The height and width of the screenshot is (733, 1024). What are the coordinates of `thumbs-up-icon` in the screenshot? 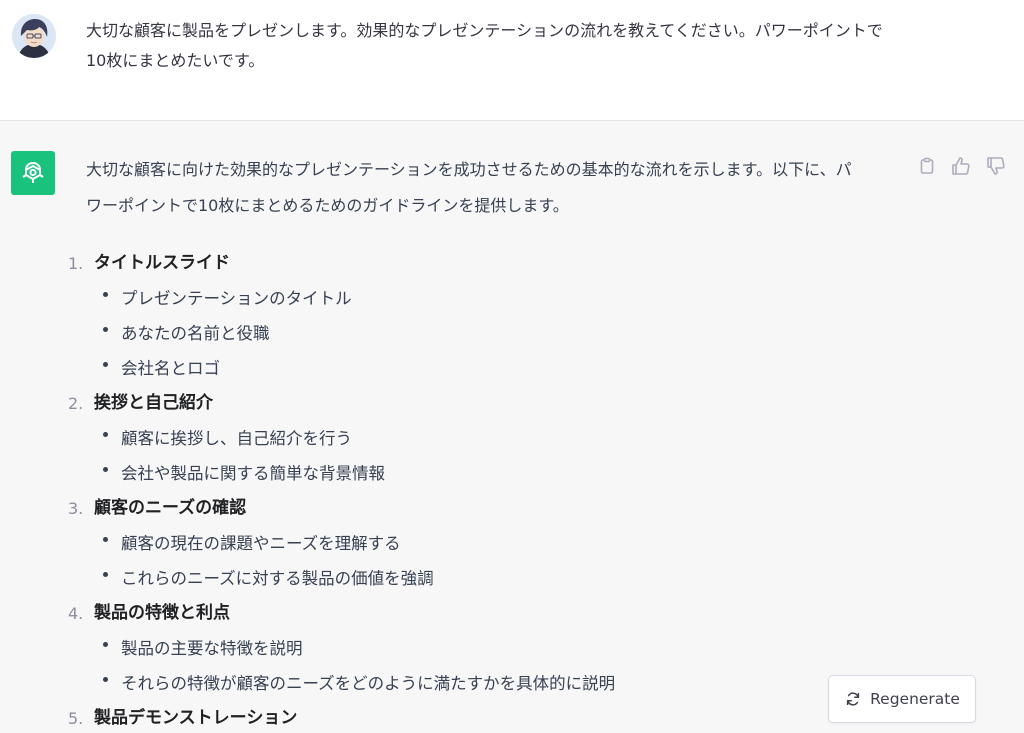 It's located at (961, 166).